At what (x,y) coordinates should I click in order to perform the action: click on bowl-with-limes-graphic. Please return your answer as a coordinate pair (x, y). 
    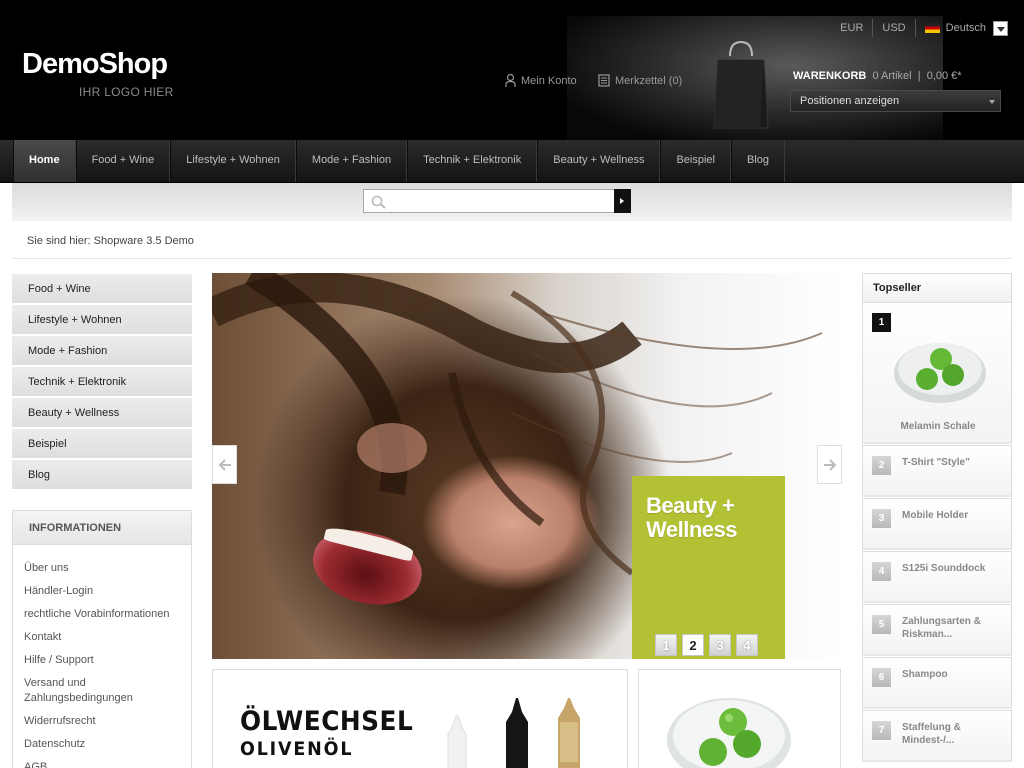
    Looking at the image, I should click on (729, 733).